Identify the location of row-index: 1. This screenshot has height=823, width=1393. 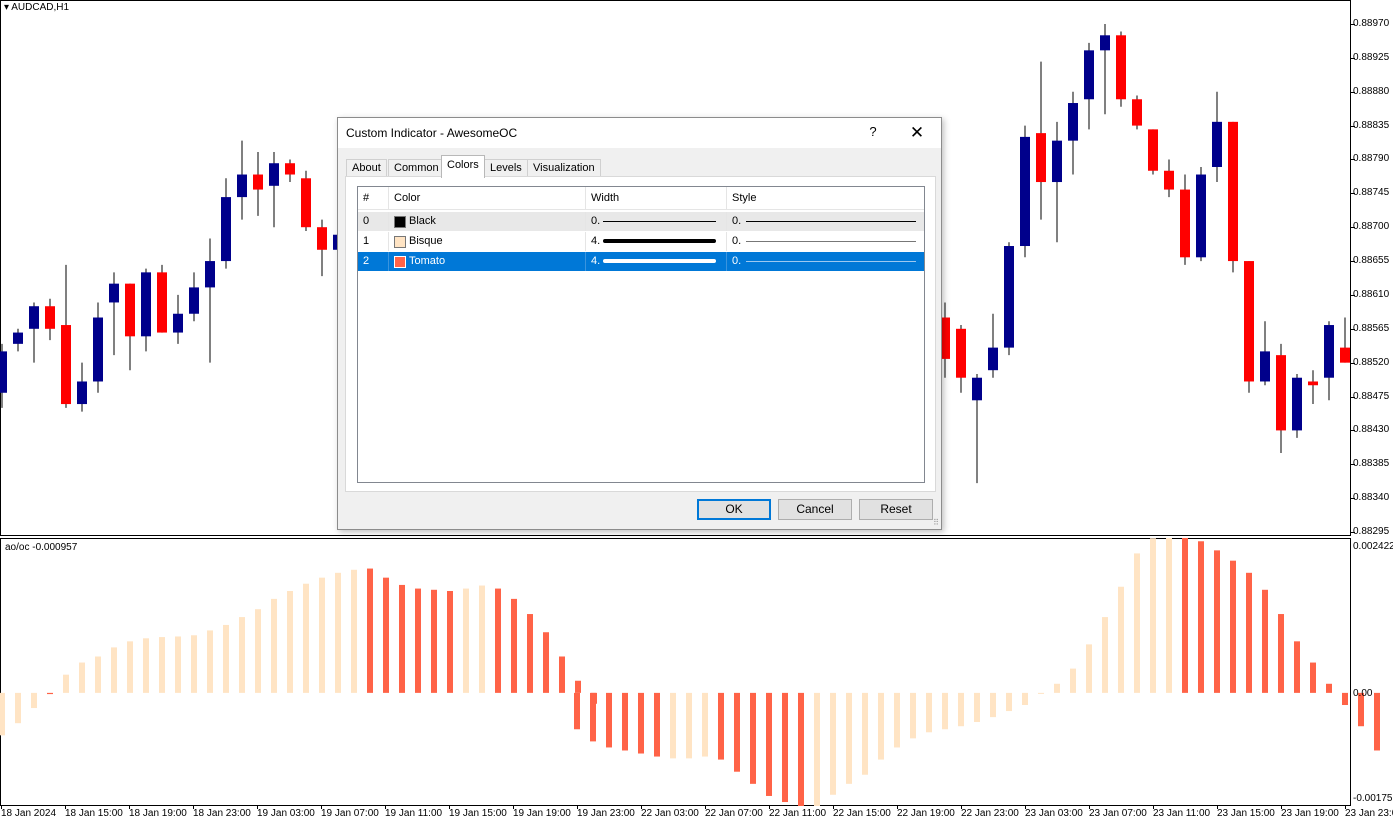
(373, 241).